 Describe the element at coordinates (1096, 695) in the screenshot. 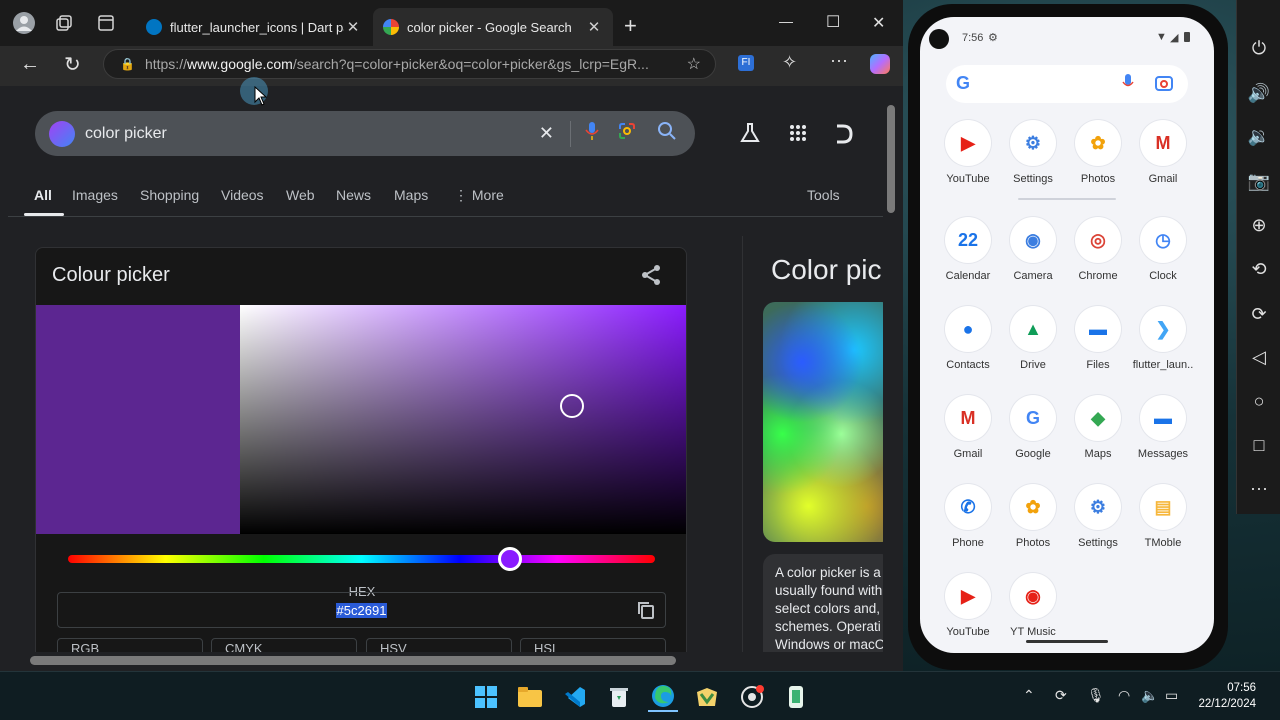

I see `microphone-tray-icon: 🎙` at that location.